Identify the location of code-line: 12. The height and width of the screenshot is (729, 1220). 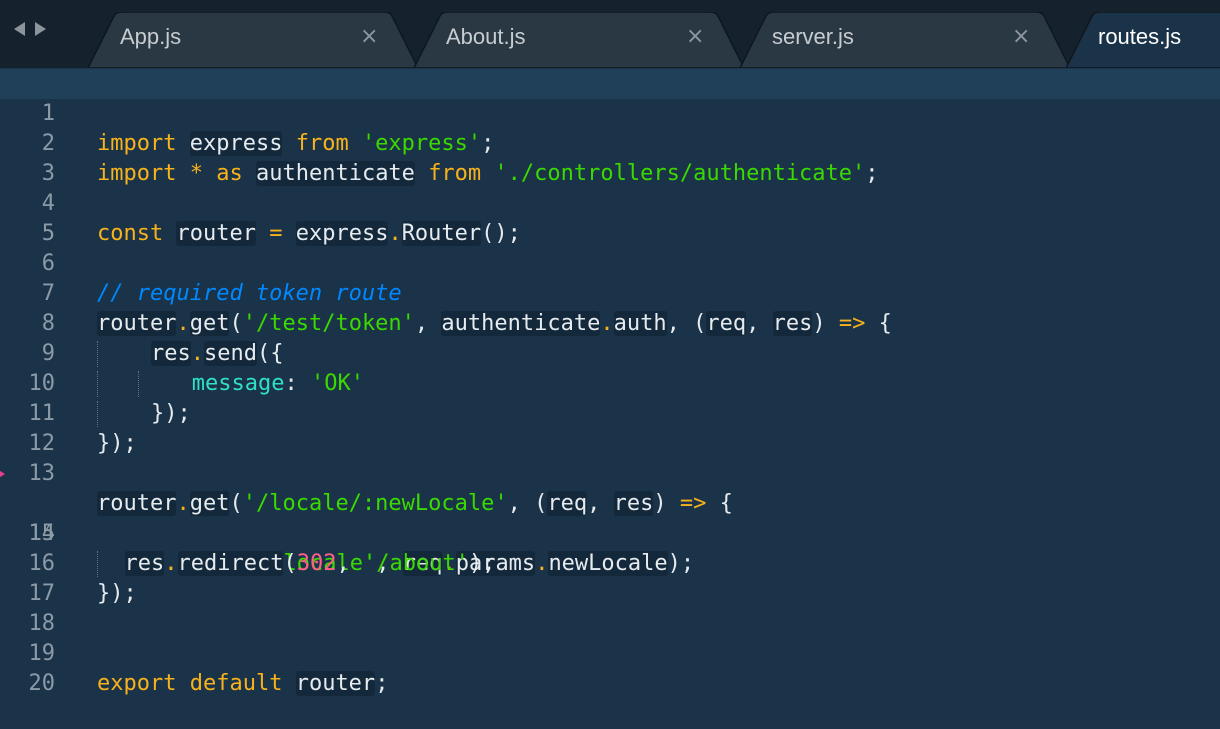
(610, 427).